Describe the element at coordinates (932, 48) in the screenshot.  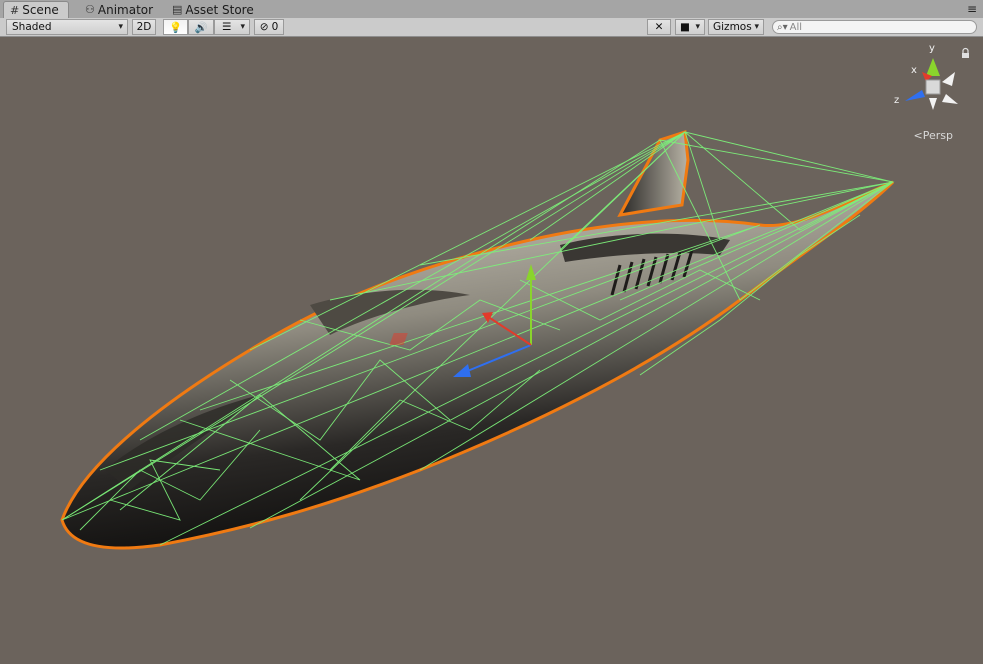
I see `y-axis-label: y` at that location.